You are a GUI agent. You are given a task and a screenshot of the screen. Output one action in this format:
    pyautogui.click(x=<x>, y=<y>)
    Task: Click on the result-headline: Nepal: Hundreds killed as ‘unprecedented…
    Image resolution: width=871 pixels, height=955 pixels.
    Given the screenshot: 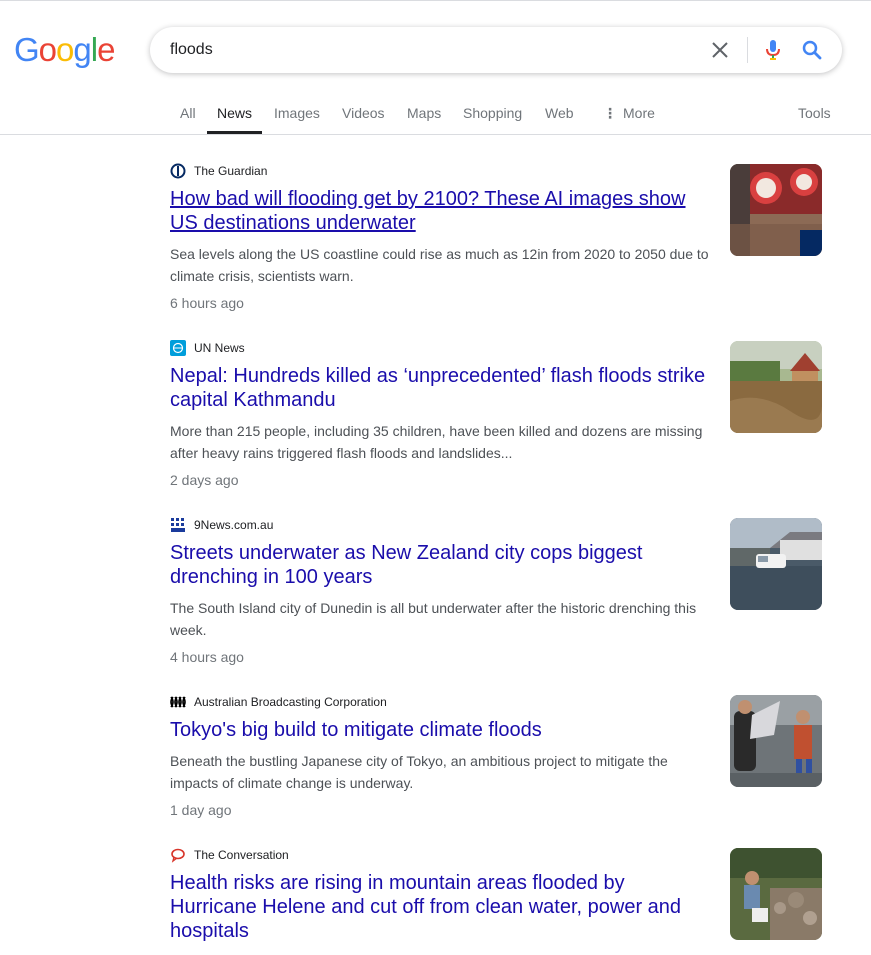 What is the action you would take?
    pyautogui.click(x=440, y=388)
    